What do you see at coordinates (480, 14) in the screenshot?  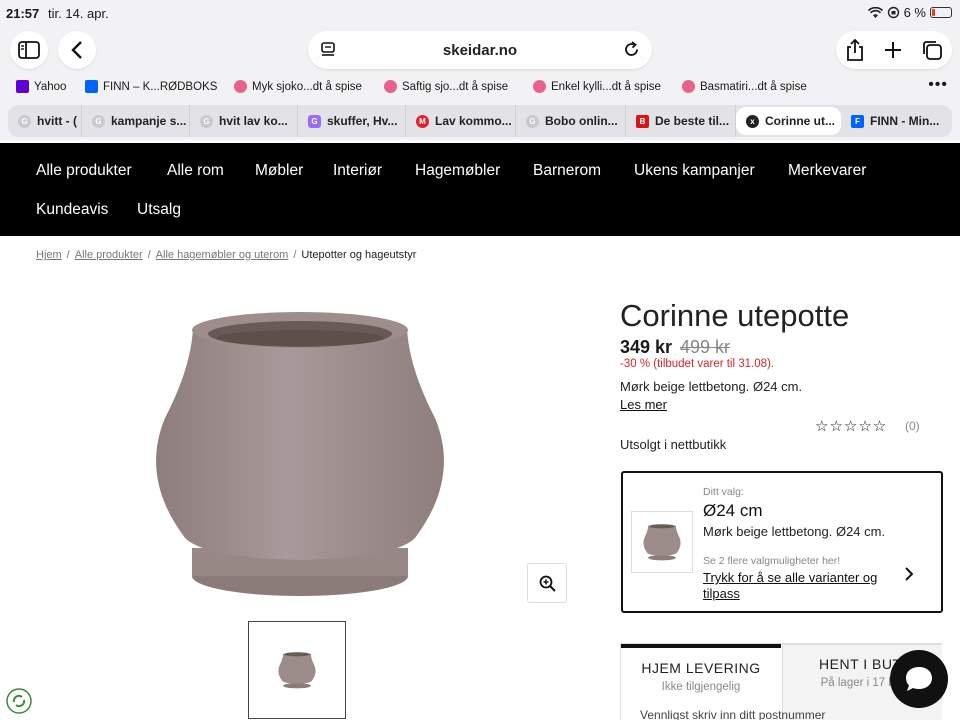 I see `status-bar: 21:57 tir. 14. apr. 6 %` at bounding box center [480, 14].